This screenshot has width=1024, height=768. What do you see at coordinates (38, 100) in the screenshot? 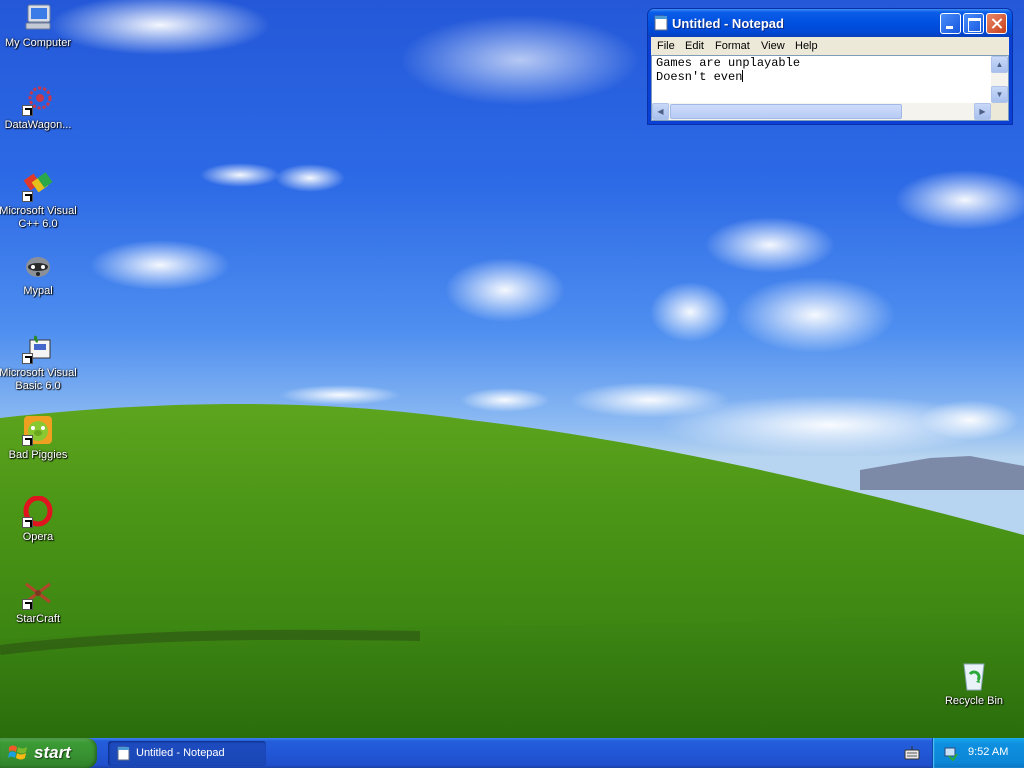
I see `datawagon-icon` at bounding box center [38, 100].